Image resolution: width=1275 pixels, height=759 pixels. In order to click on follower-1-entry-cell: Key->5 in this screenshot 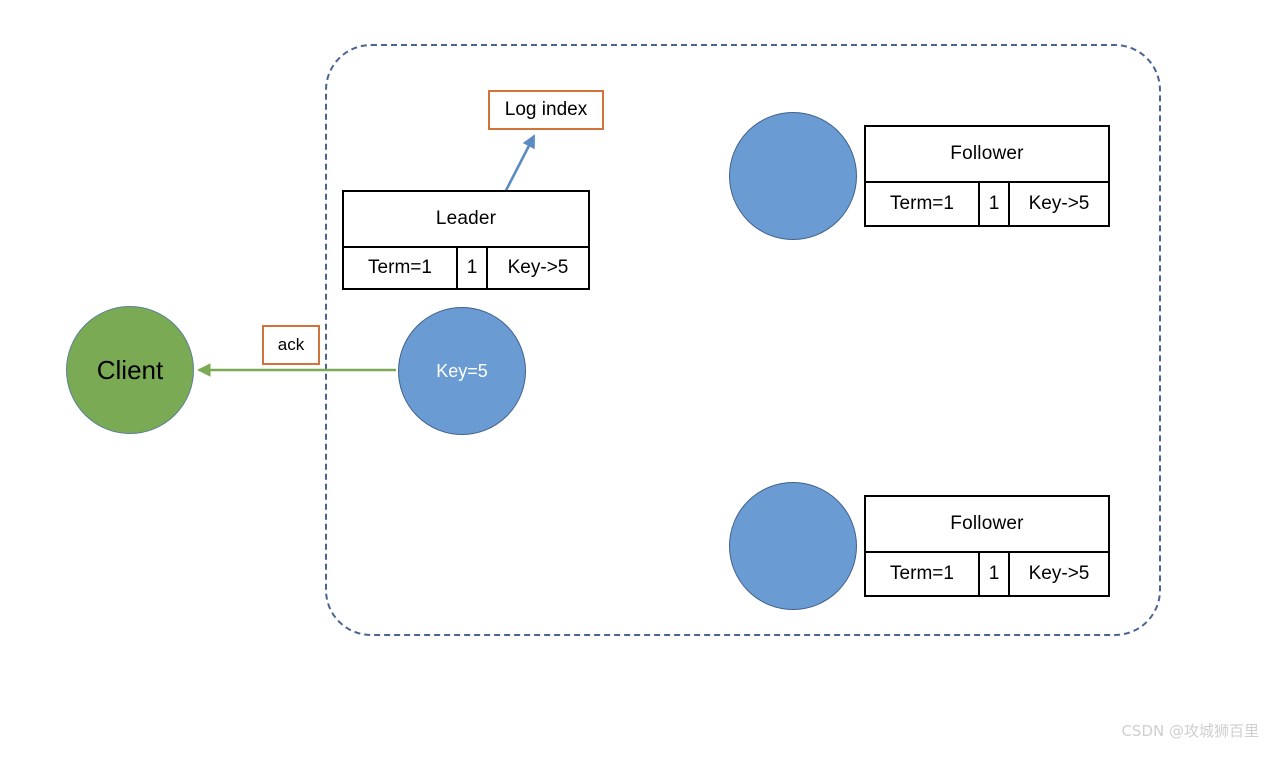, I will do `click(1059, 203)`.